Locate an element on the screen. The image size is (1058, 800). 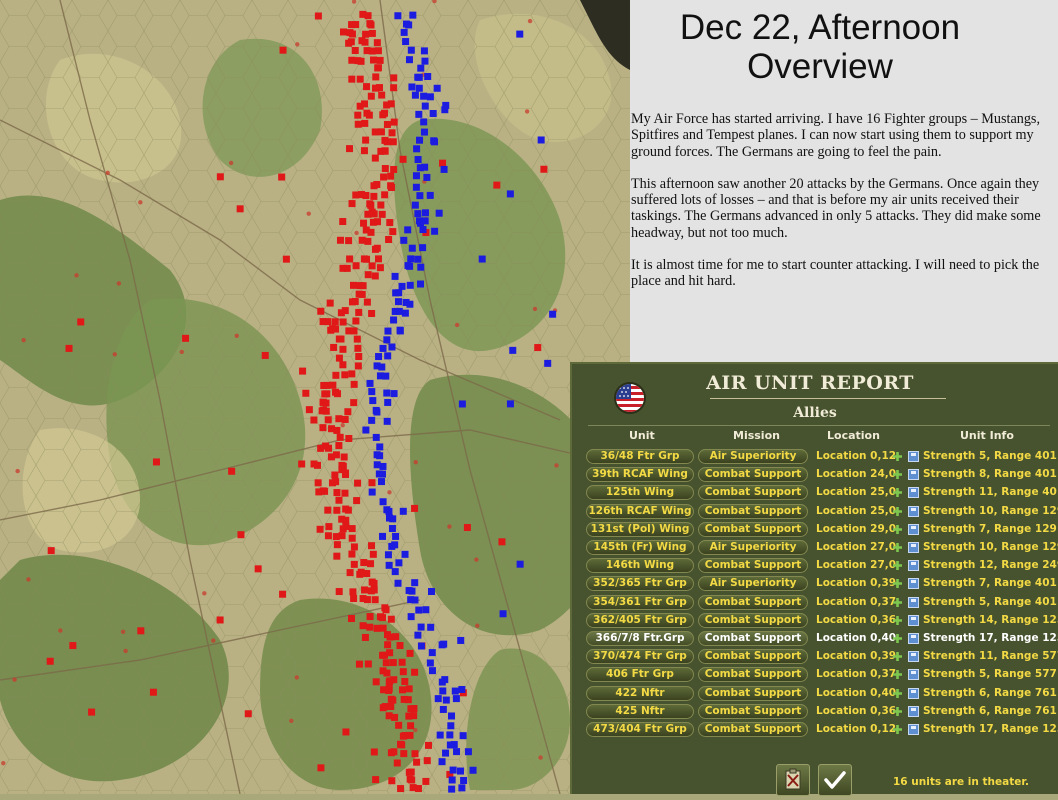
unit-name-button: 125th Wing is located at coordinates (640, 492).